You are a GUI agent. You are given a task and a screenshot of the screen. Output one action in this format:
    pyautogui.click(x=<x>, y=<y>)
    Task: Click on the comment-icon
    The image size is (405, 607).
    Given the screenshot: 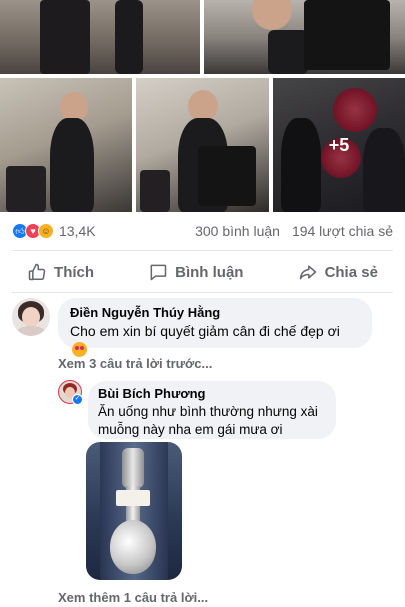 What is the action you would take?
    pyautogui.click(x=158, y=272)
    